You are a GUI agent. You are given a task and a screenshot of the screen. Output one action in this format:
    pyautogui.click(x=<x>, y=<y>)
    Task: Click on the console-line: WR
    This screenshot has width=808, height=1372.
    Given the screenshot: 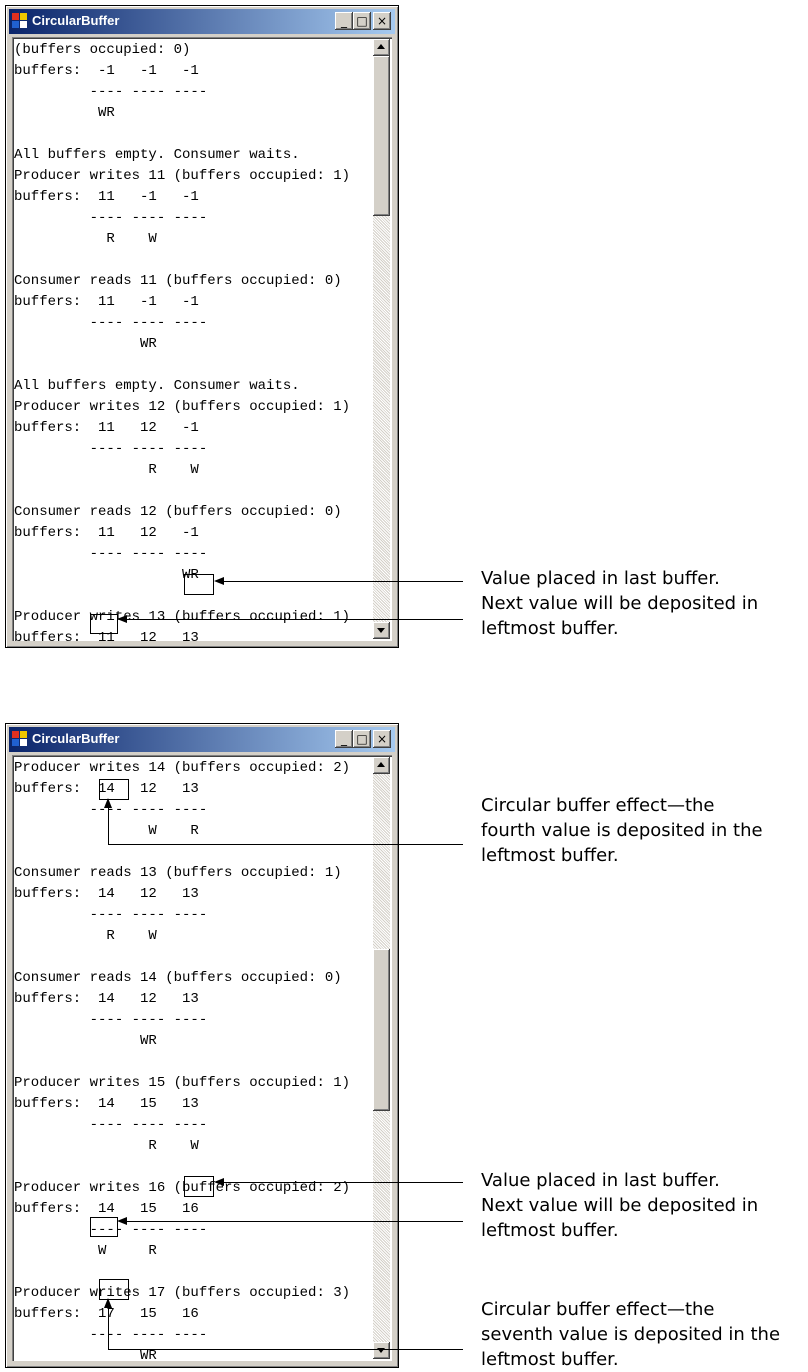 What is the action you would take?
    pyautogui.click(x=64, y=113)
    